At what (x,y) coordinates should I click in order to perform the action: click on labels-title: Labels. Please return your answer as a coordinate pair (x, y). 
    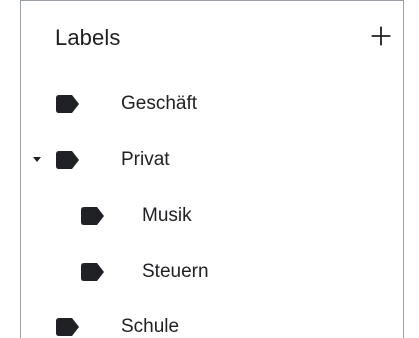
    Looking at the image, I should click on (88, 37).